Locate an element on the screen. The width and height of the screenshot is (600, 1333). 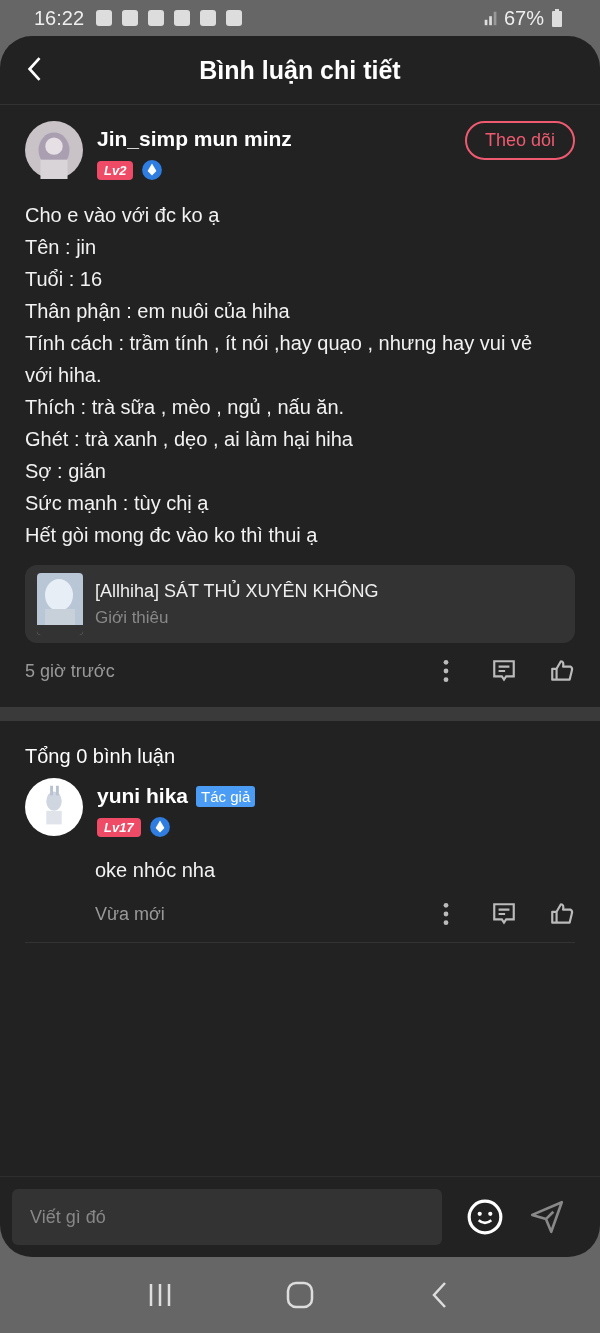
username: yuni hika is located at coordinates (143, 796).